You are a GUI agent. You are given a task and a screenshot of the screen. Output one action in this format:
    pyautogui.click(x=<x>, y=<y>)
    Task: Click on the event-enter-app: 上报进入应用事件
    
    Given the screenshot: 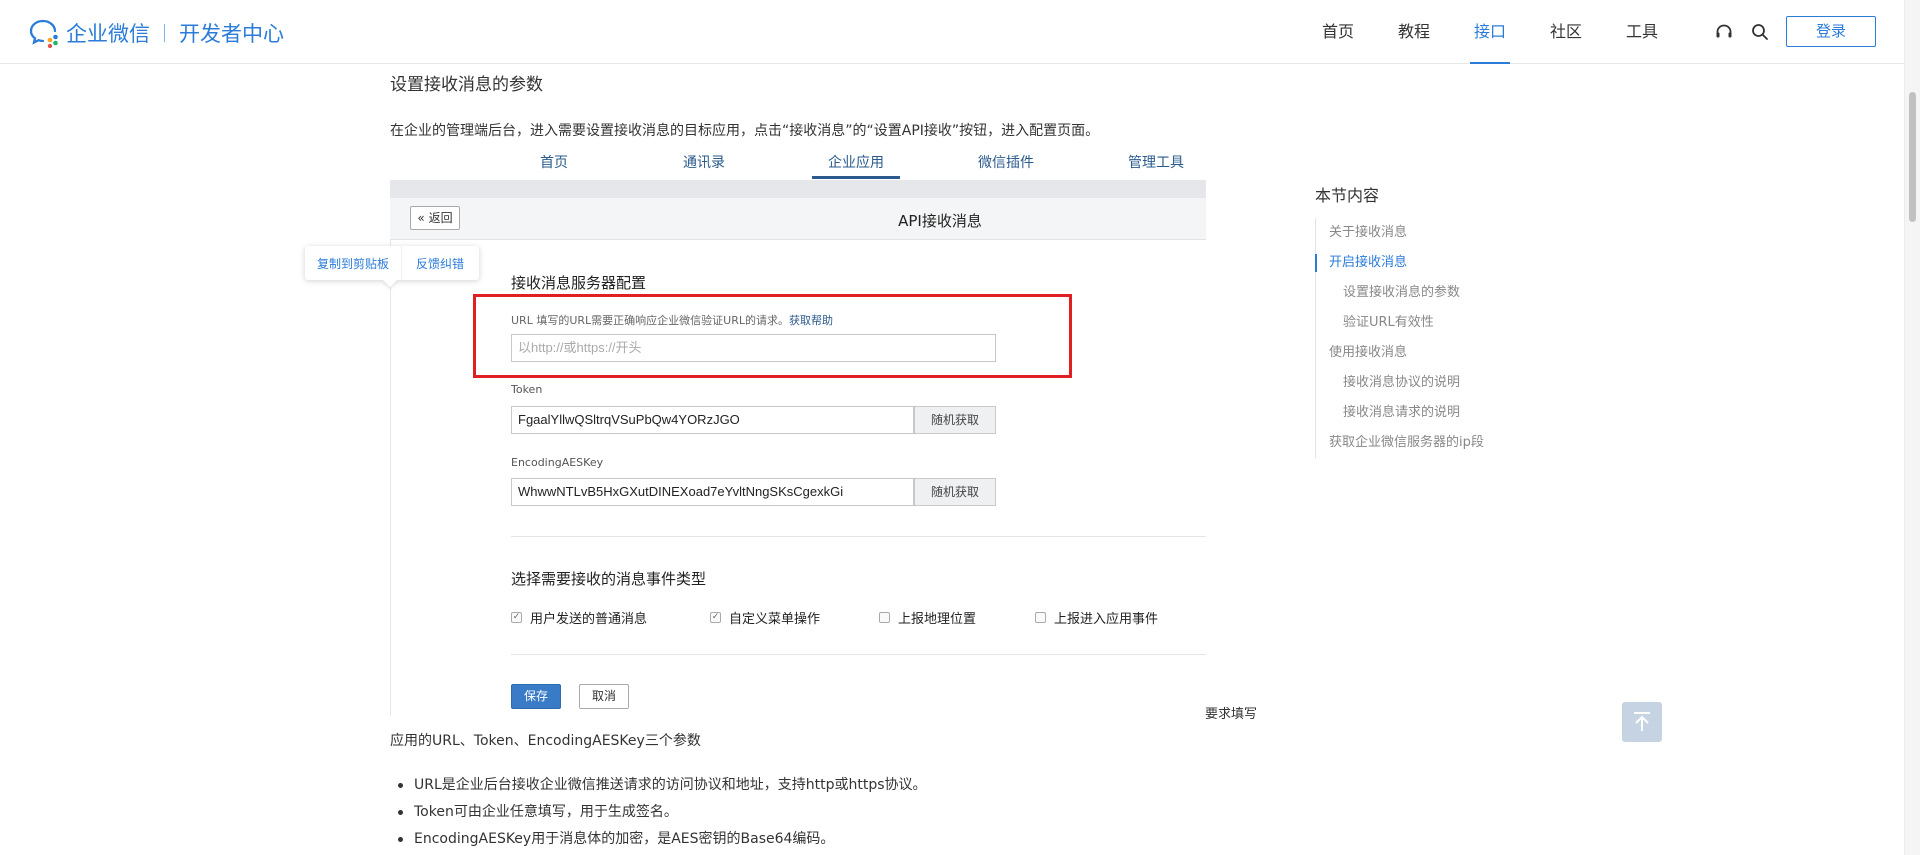 What is the action you would take?
    pyautogui.click(x=1096, y=617)
    